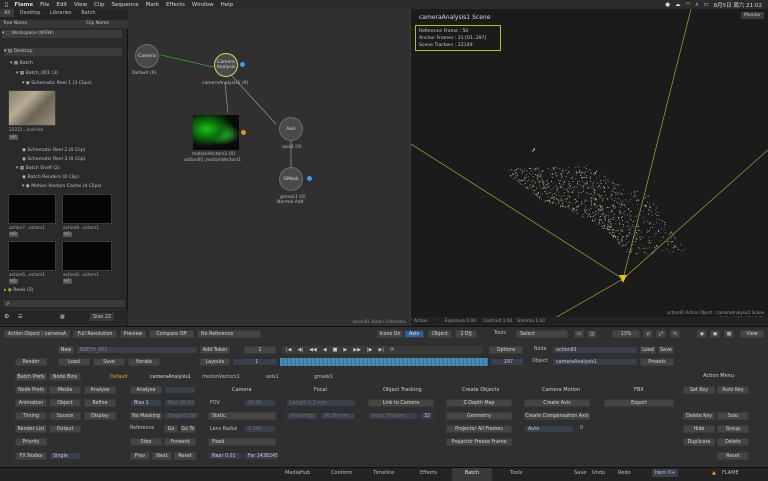 The width and height of the screenshot is (768, 481). What do you see at coordinates (7, 13) in the screenshot?
I see `tab-all: All` at bounding box center [7, 13].